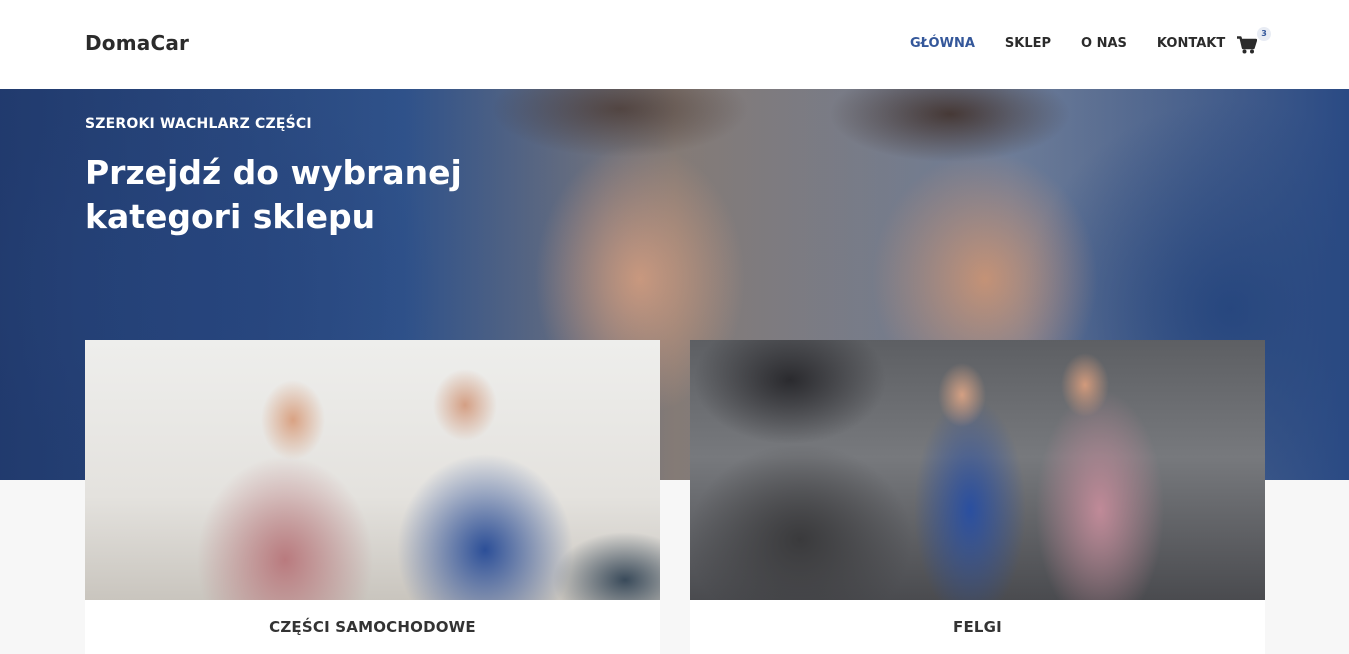 The image size is (1349, 654). I want to click on site-header: DomaCar GŁÓWNA SKLEP O NAS KONTAKT 3, so click(674, 44).